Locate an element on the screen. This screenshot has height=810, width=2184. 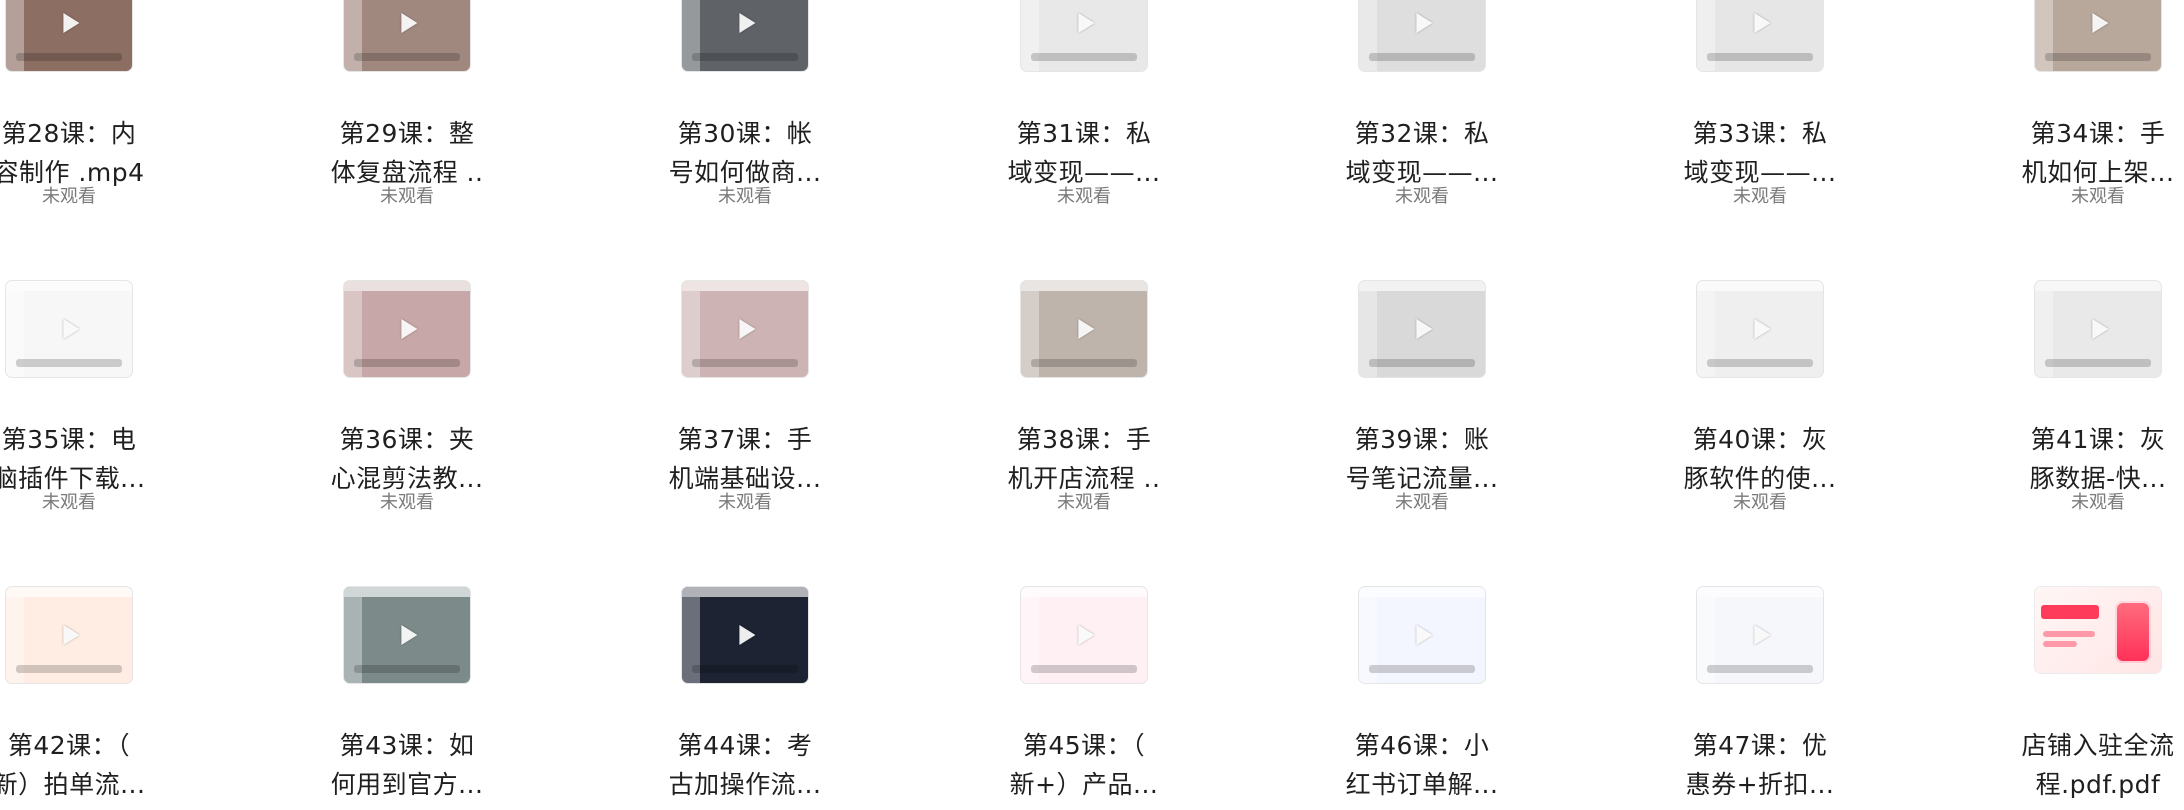
file-tile: 第34课：手 机如何上架... 未观看 is located at coordinates (2066, 103).